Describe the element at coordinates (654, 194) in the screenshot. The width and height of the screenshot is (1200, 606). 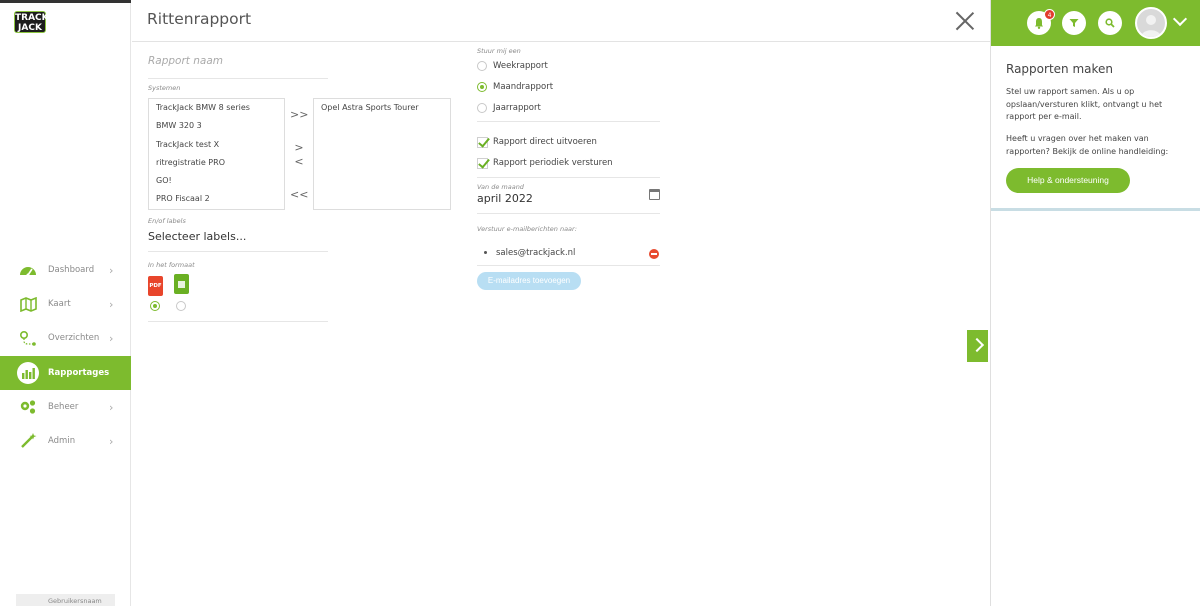
I see `calendar-icon` at that location.